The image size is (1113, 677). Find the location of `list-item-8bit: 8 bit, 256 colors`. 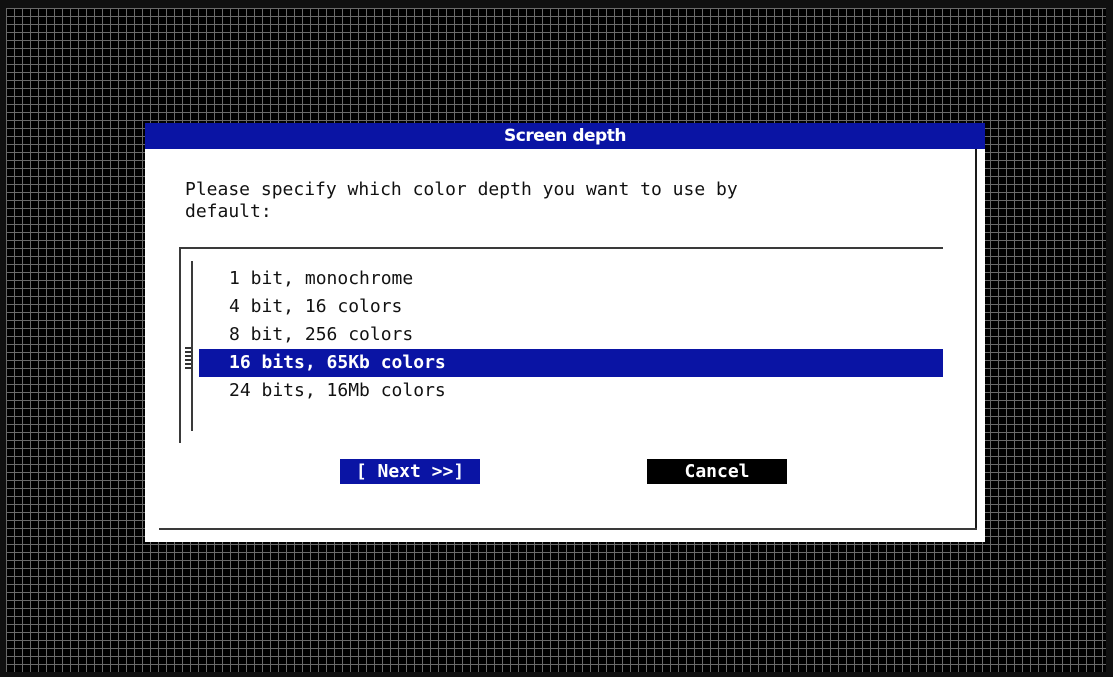

list-item-8bit: 8 bit, 256 colors is located at coordinates (571, 335).